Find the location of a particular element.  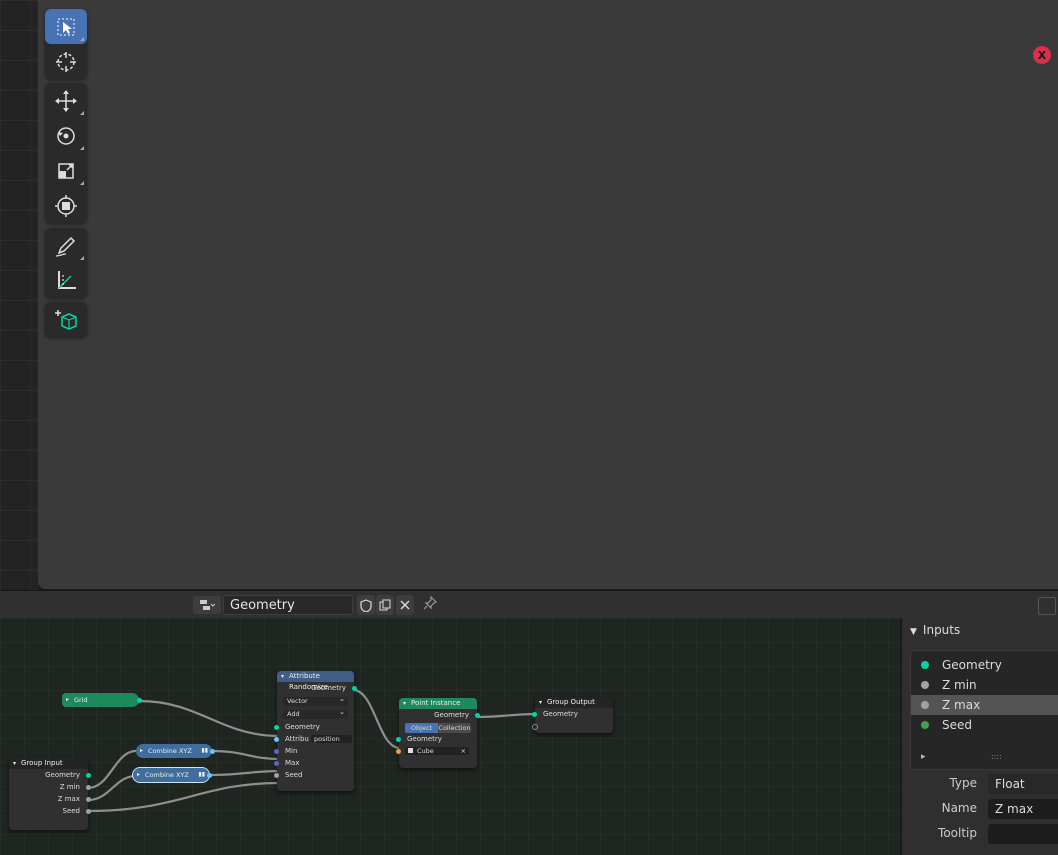

sidebar-toggle is located at coordinates (1047, 606).